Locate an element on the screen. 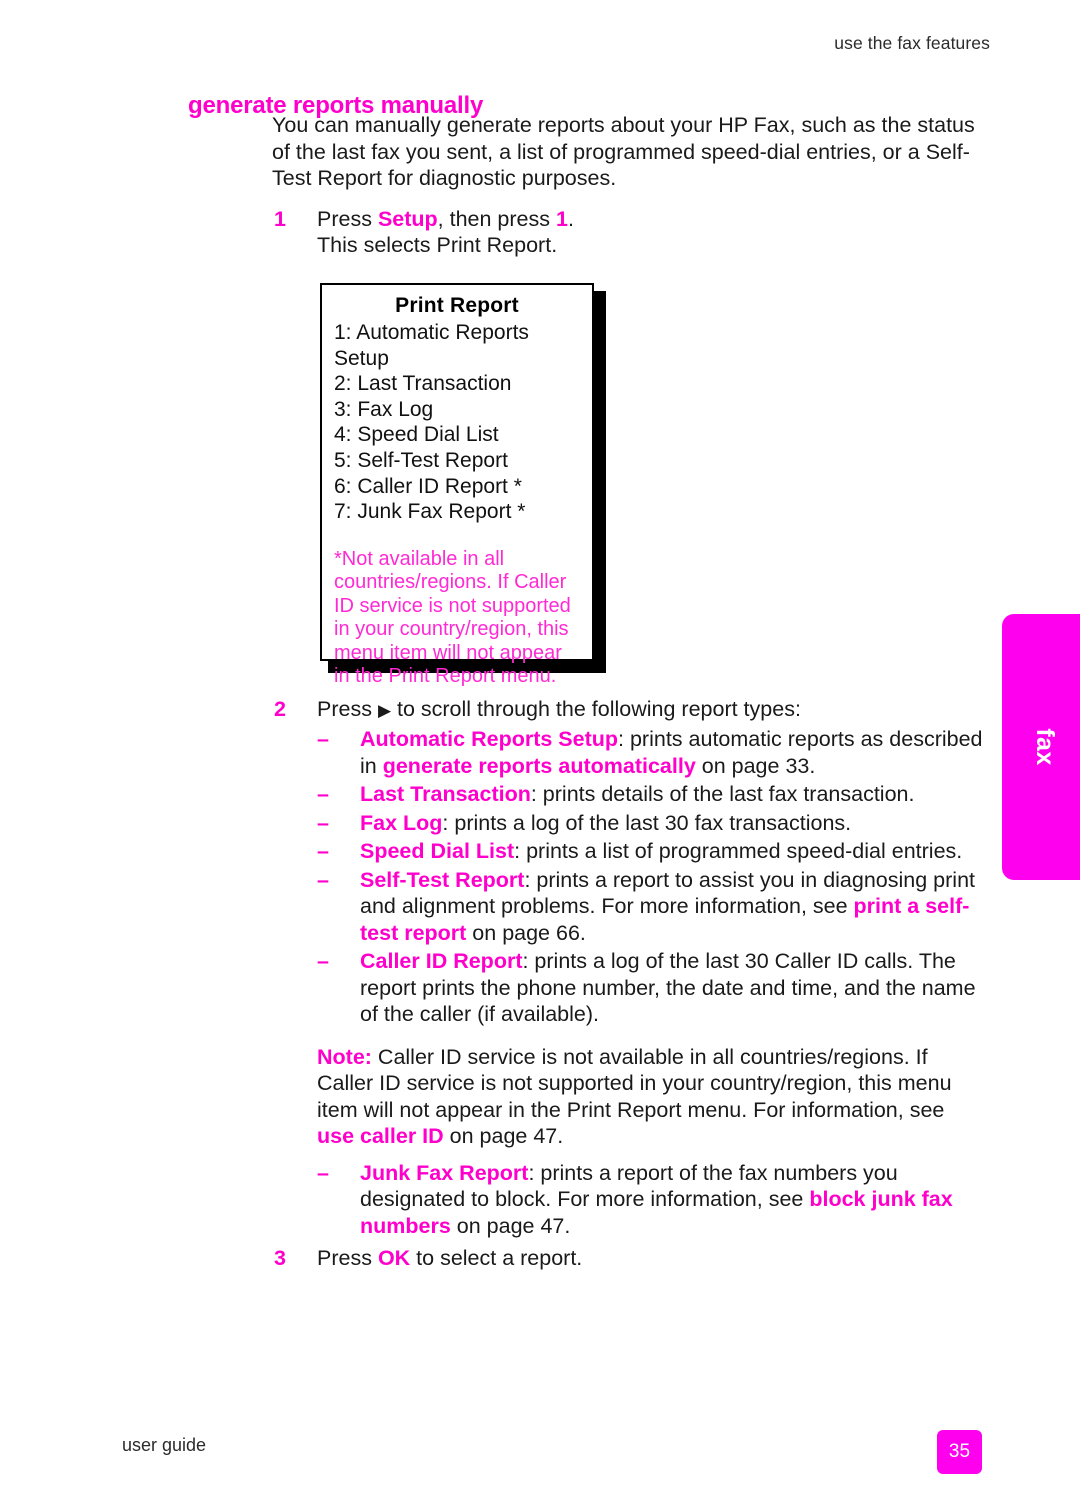  report-desc-b: on page 47. is located at coordinates (510, 1225).